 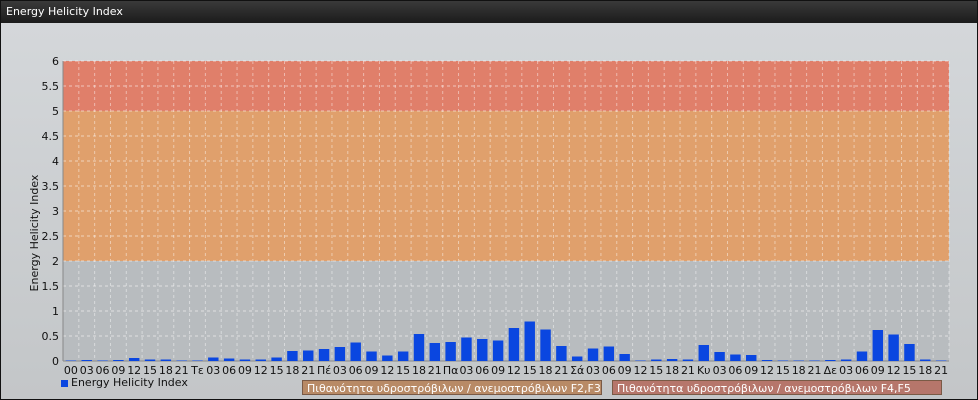 I want to click on y-tick-label: 2.5, so click(x=51, y=236).